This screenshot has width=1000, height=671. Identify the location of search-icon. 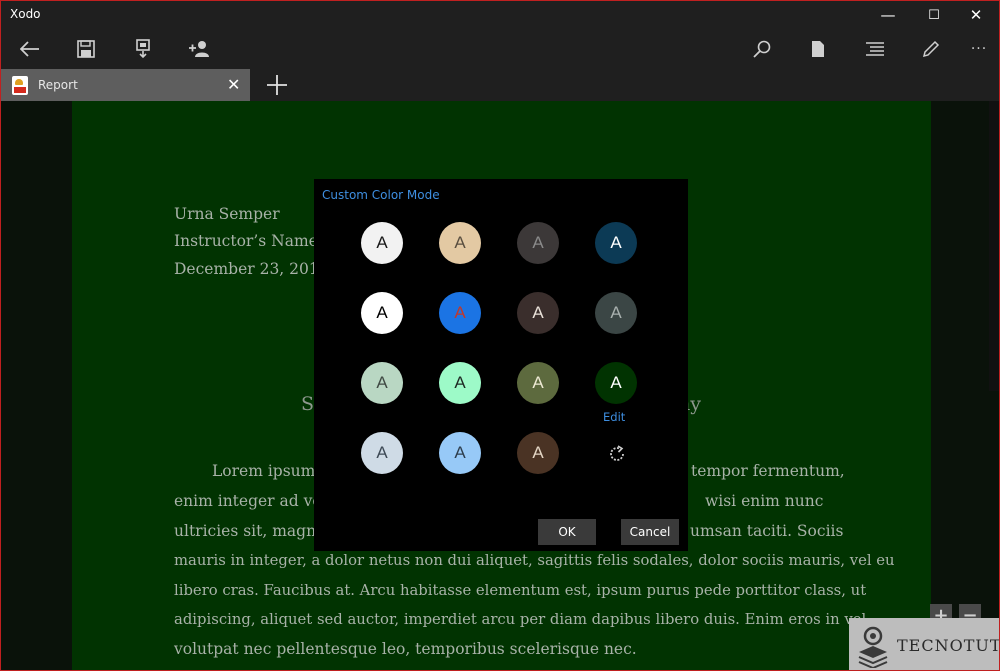
(762, 49).